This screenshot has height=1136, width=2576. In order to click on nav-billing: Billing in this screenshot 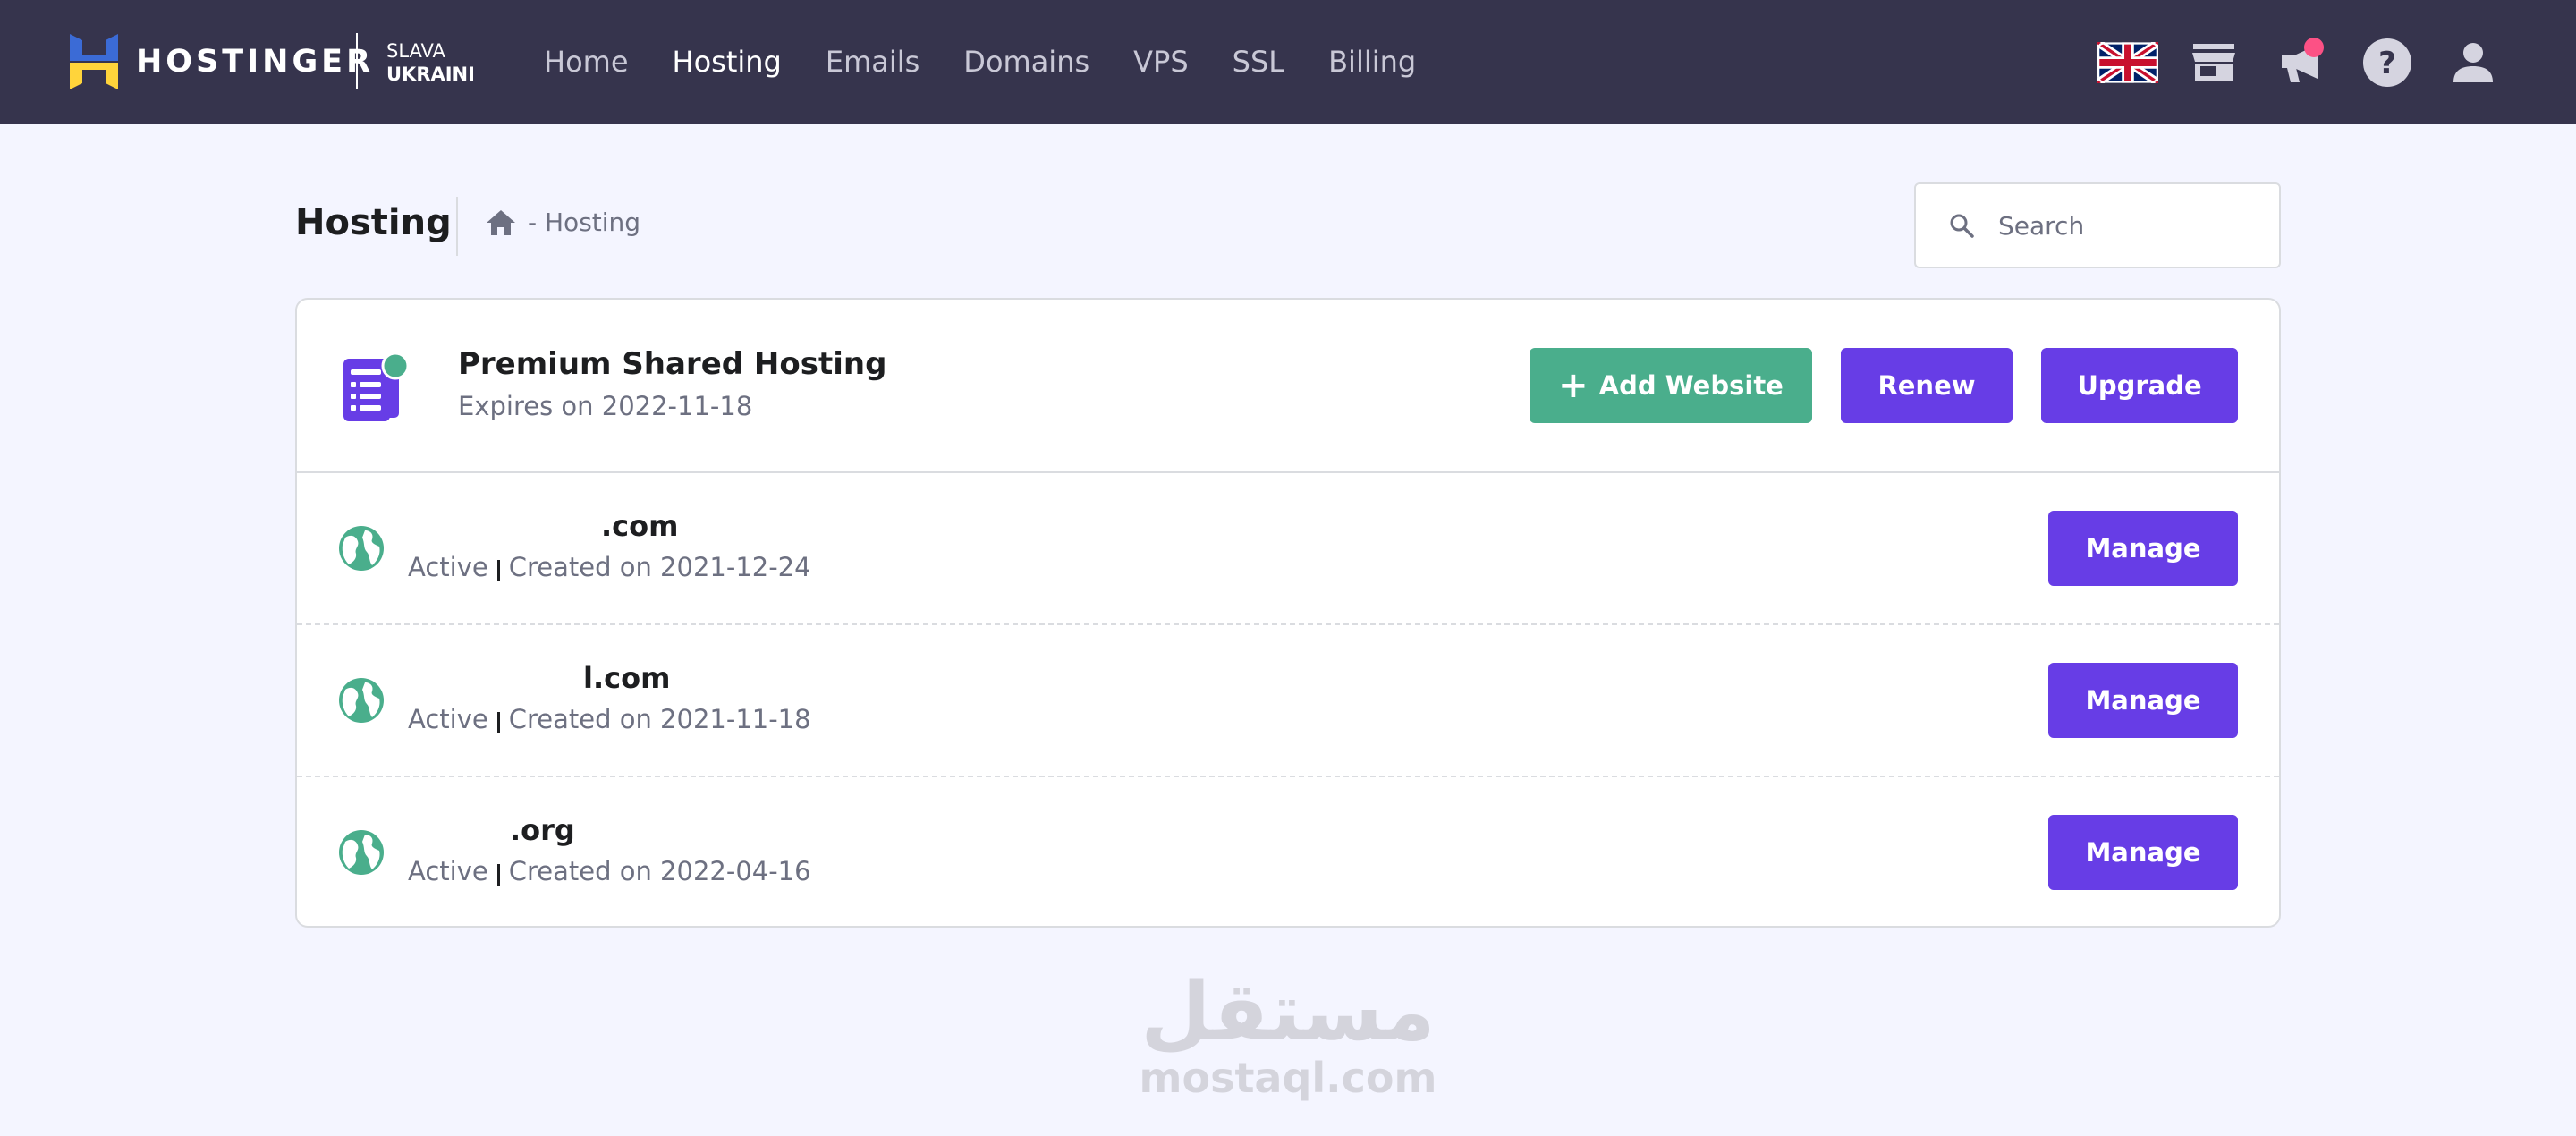, I will do `click(1372, 61)`.